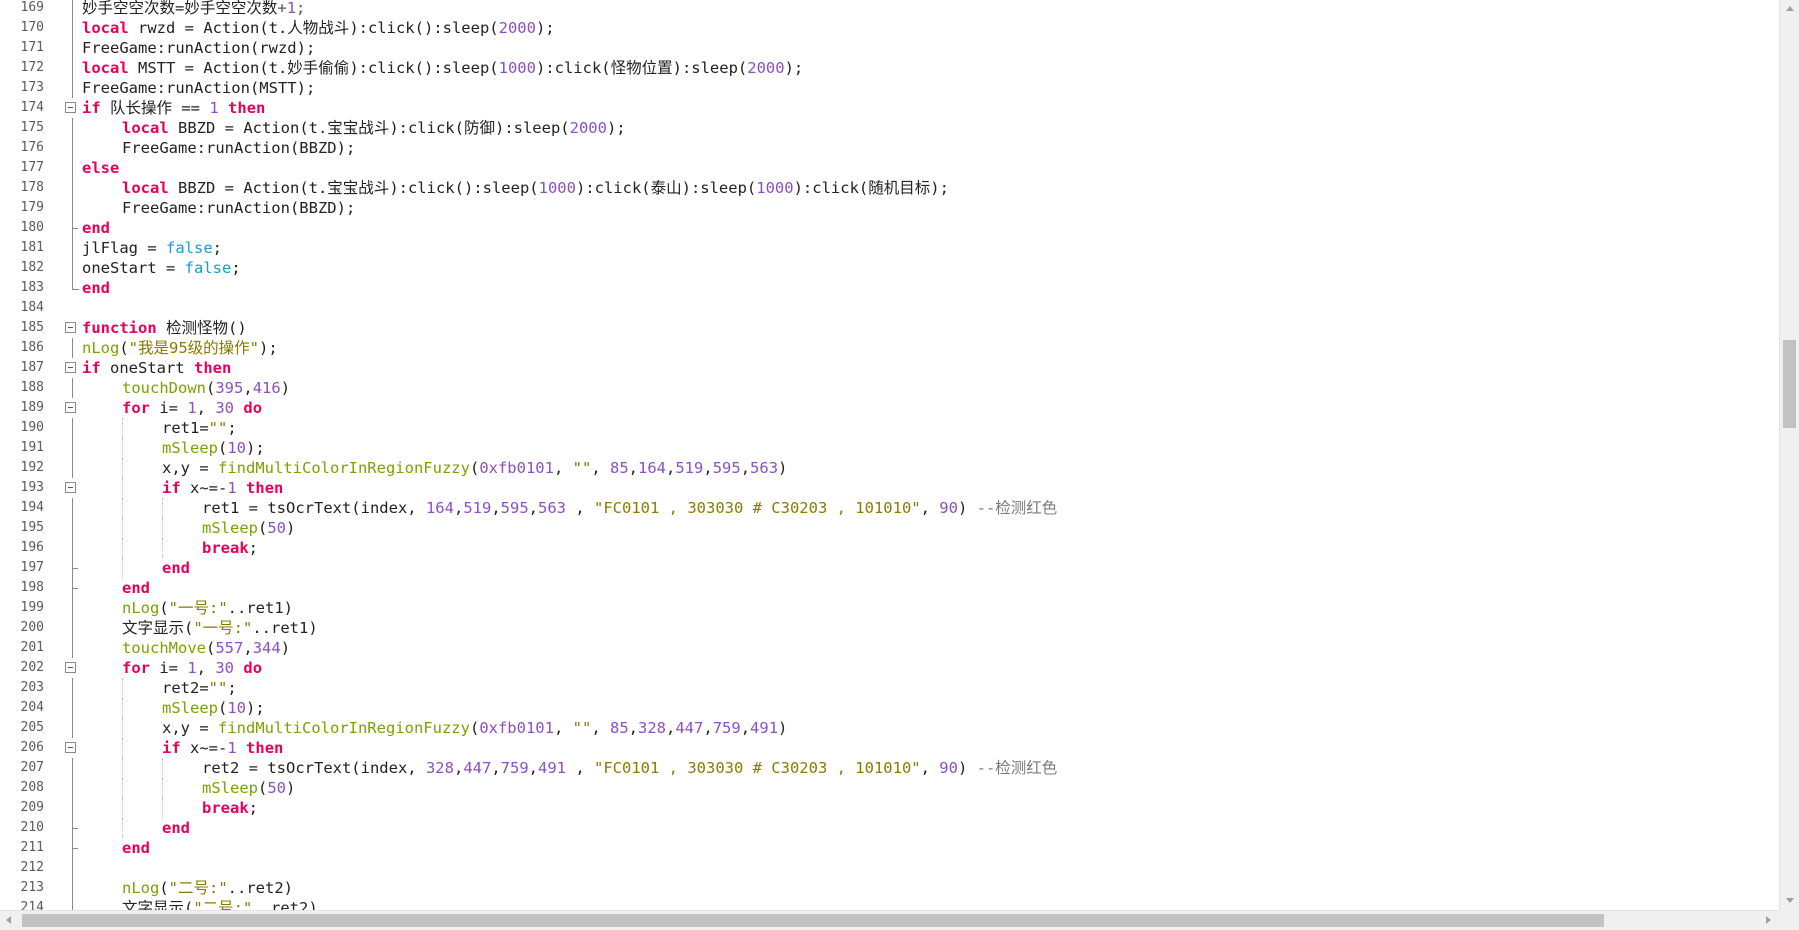  What do you see at coordinates (100, 168) in the screenshot?
I see `code-text: else` at bounding box center [100, 168].